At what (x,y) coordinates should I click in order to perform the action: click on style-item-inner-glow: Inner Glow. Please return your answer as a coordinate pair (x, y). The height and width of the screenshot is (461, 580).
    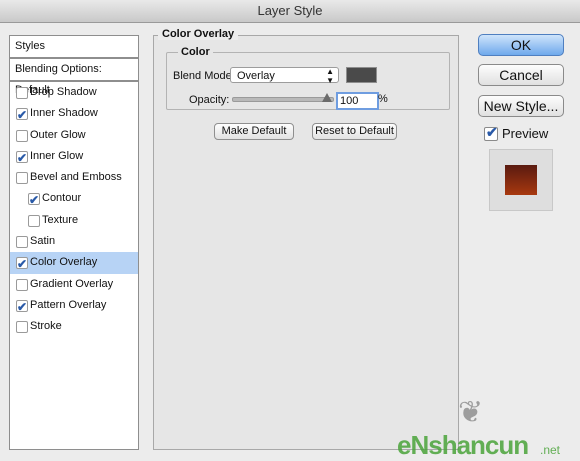
    Looking at the image, I should click on (74, 157).